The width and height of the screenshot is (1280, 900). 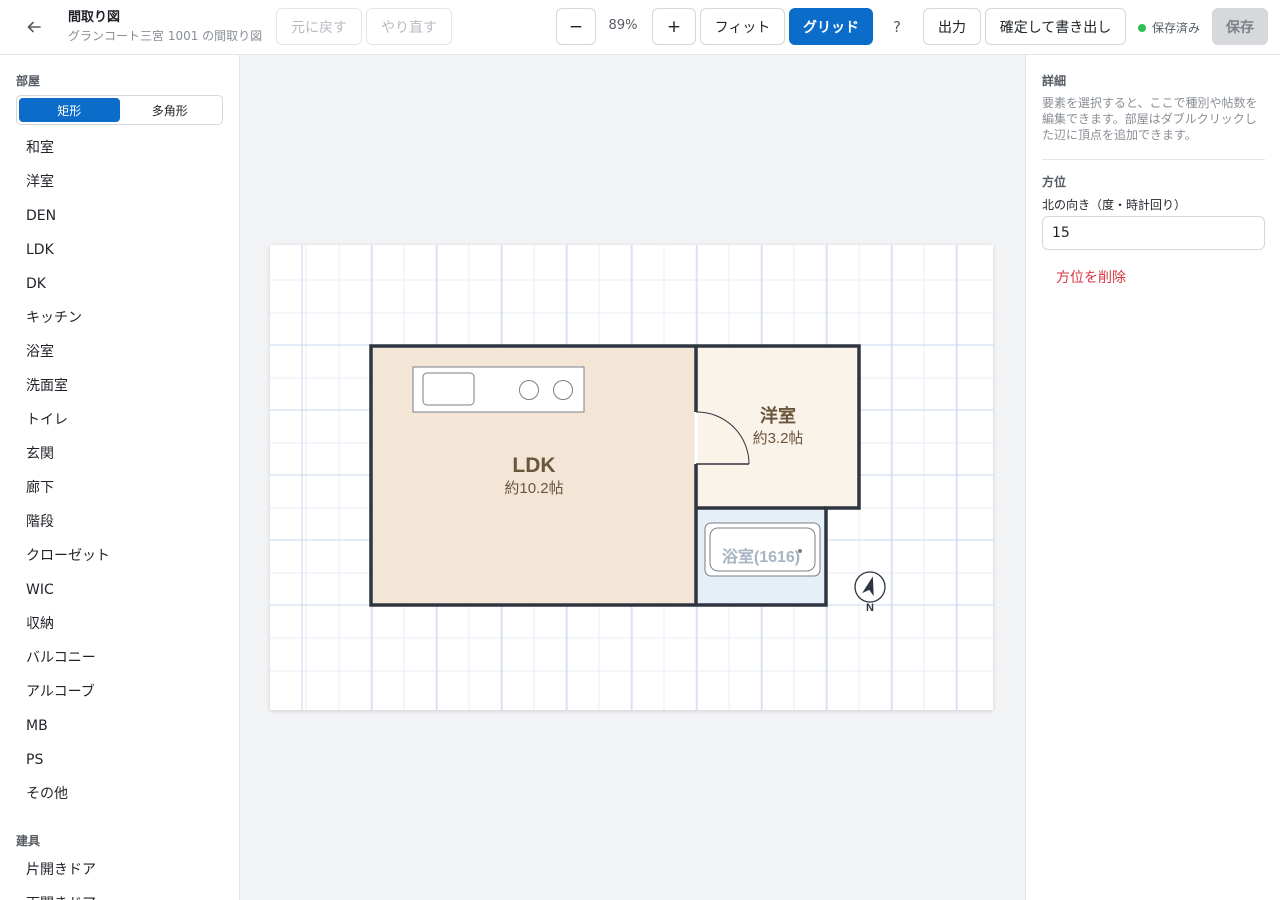 What do you see at coordinates (165, 27) in the screenshot?
I see `title-block: 間取り図 グランコート三宮 1001 の間取り図` at bounding box center [165, 27].